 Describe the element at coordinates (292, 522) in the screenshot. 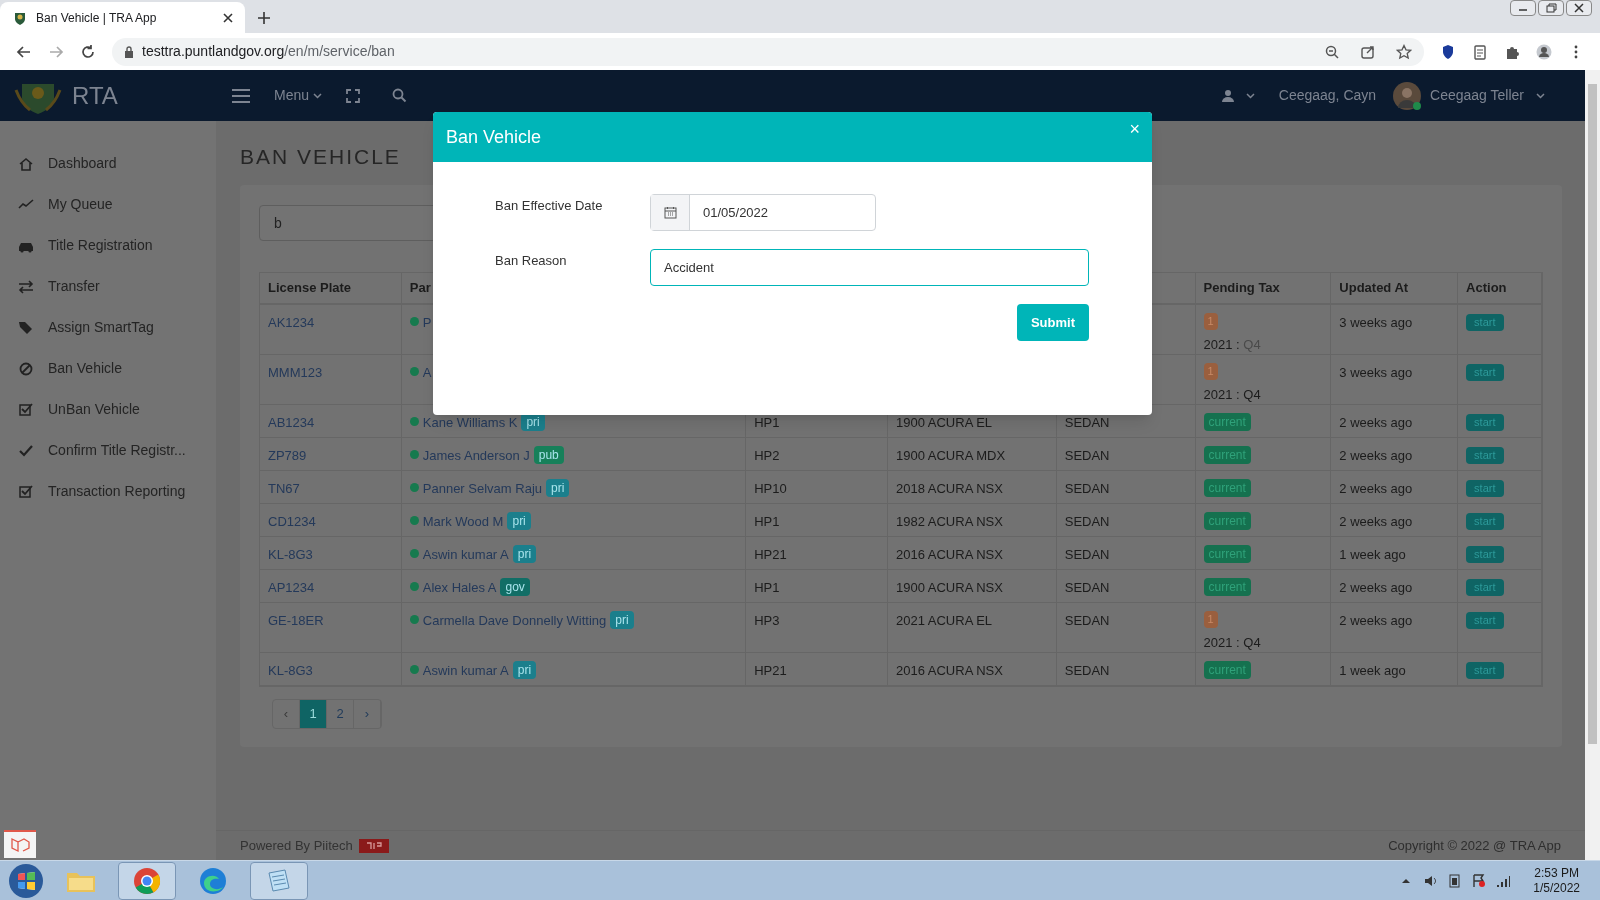

I see `plate-link: CD1234` at that location.